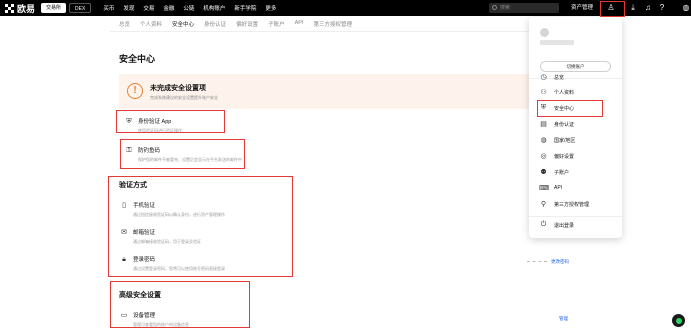 This screenshot has height=332, width=691. What do you see at coordinates (108, 8) in the screenshot?
I see `nav-item-buy: 买币` at bounding box center [108, 8].